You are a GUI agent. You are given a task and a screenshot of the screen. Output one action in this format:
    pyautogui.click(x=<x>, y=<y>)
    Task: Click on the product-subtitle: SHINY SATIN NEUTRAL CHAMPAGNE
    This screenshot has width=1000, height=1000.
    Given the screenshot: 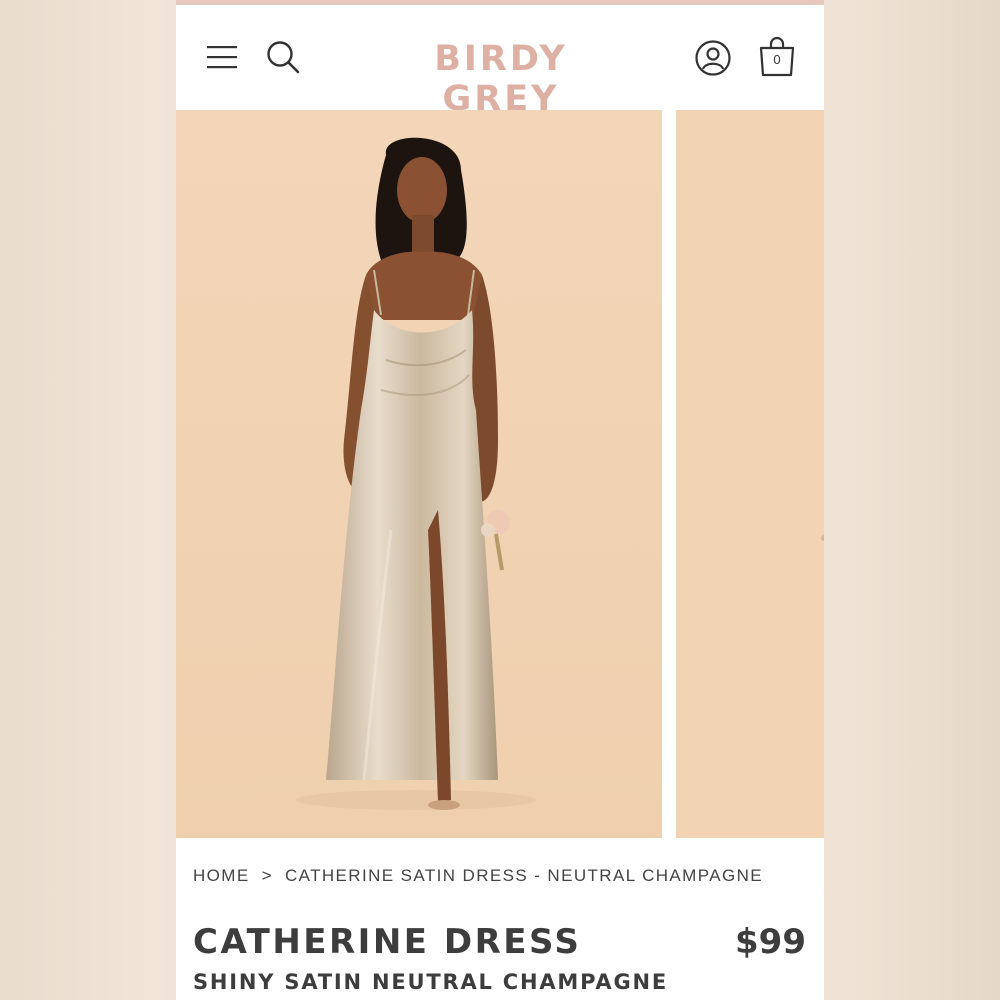 What is the action you would take?
    pyautogui.click(x=430, y=982)
    